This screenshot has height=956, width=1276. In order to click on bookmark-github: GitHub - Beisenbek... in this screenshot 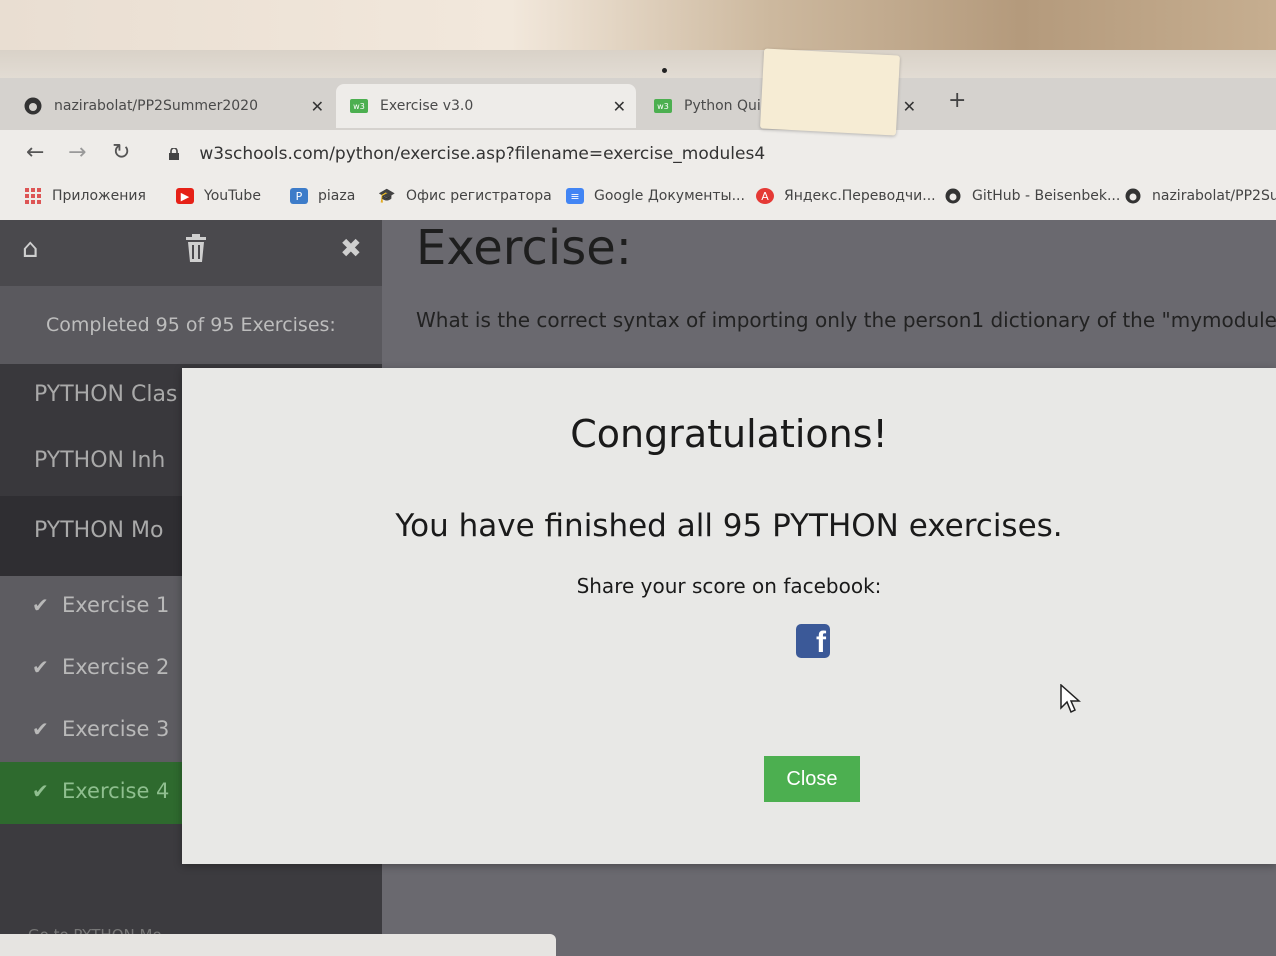, I will do `click(1032, 196)`.